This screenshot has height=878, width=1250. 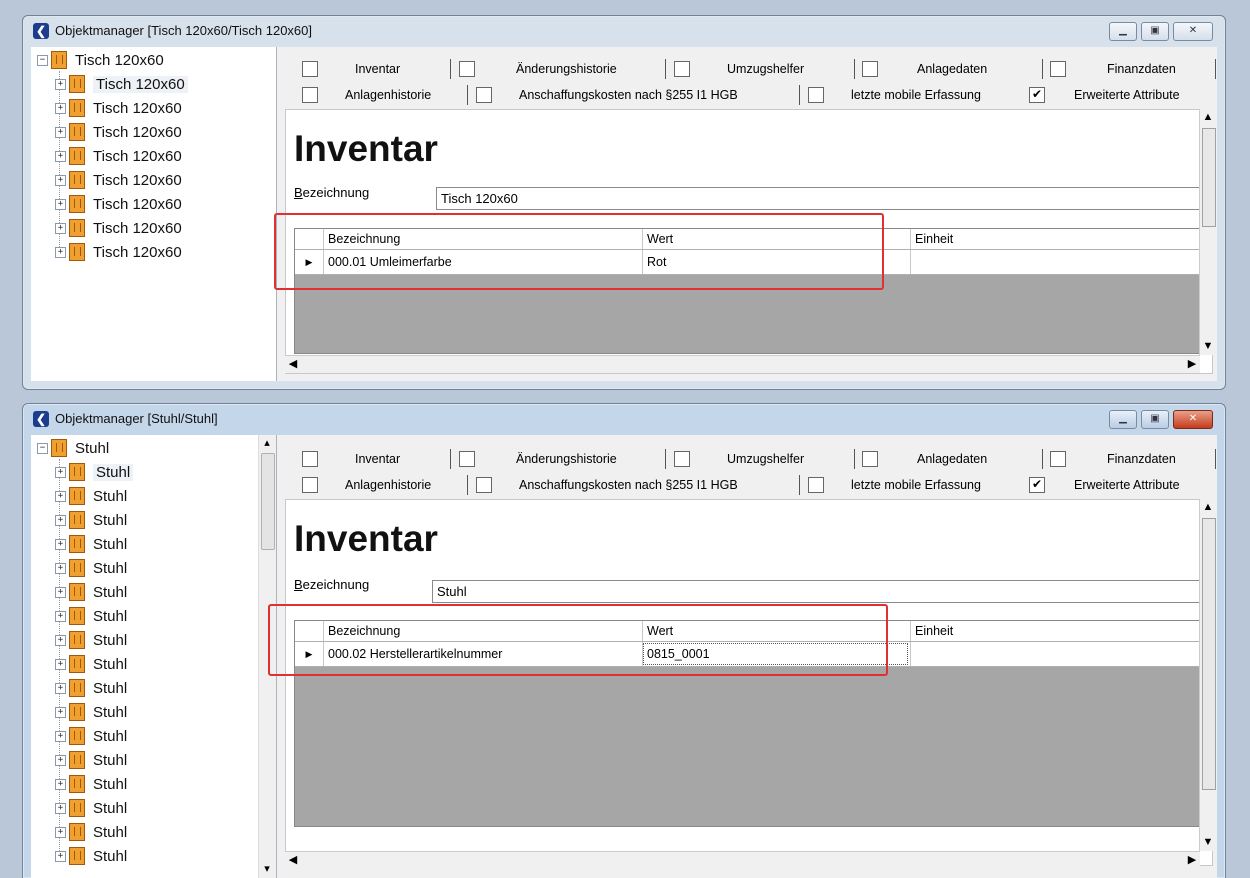 I want to click on tab-r1-0: Inventar, so click(x=351, y=69).